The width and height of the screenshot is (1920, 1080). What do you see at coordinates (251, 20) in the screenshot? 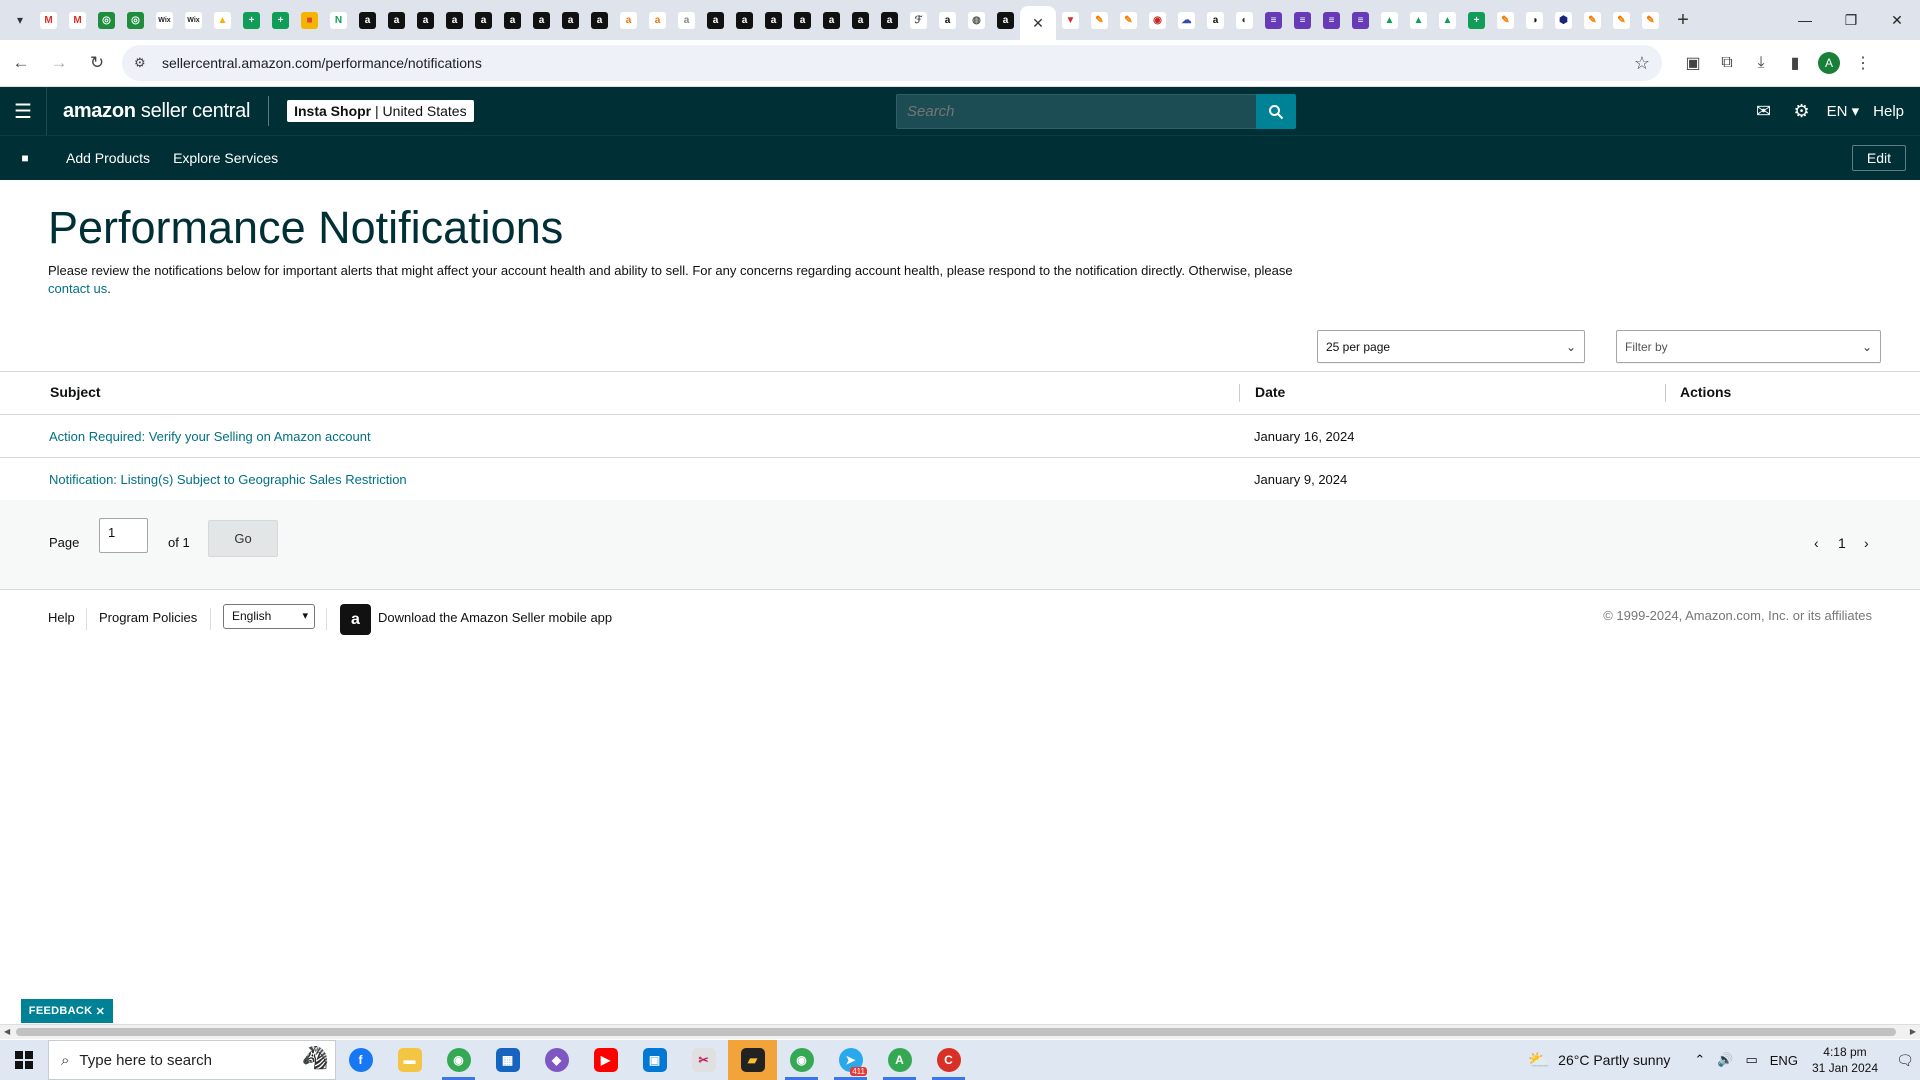
I see `tab-sheets-icon: +` at bounding box center [251, 20].